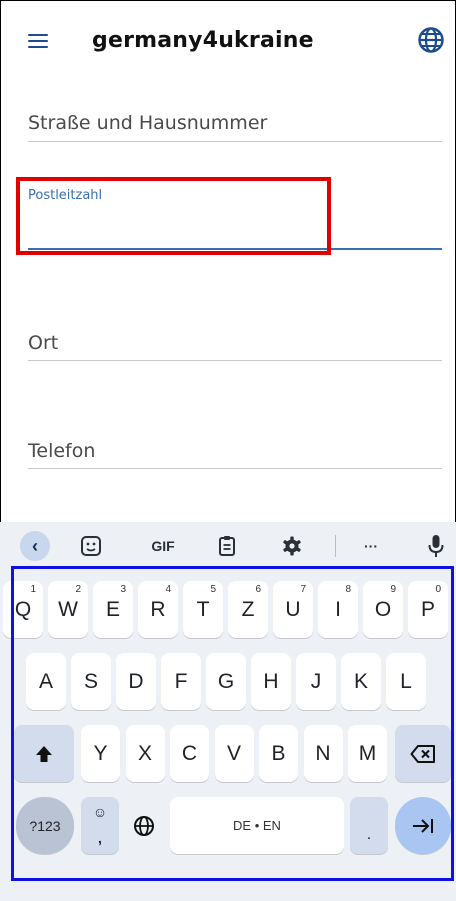 Image resolution: width=456 pixels, height=901 pixels. What do you see at coordinates (335, 546) in the screenshot?
I see `toolbar-divider` at bounding box center [335, 546].